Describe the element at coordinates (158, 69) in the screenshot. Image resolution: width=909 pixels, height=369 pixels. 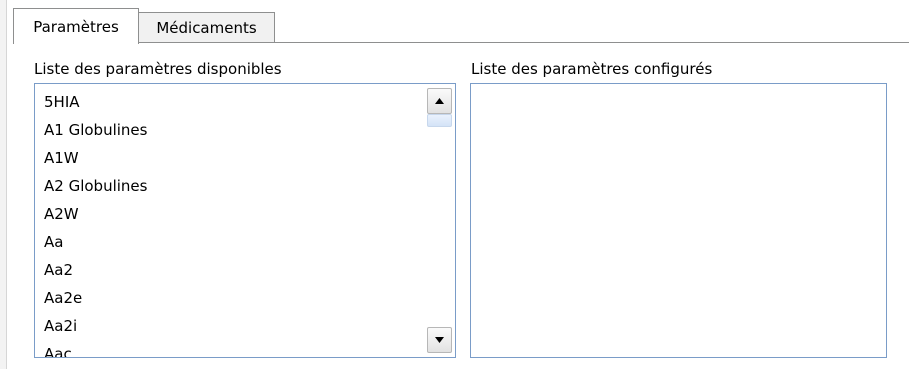
I see `available-params-label: Liste des paramètres disponibles` at that location.